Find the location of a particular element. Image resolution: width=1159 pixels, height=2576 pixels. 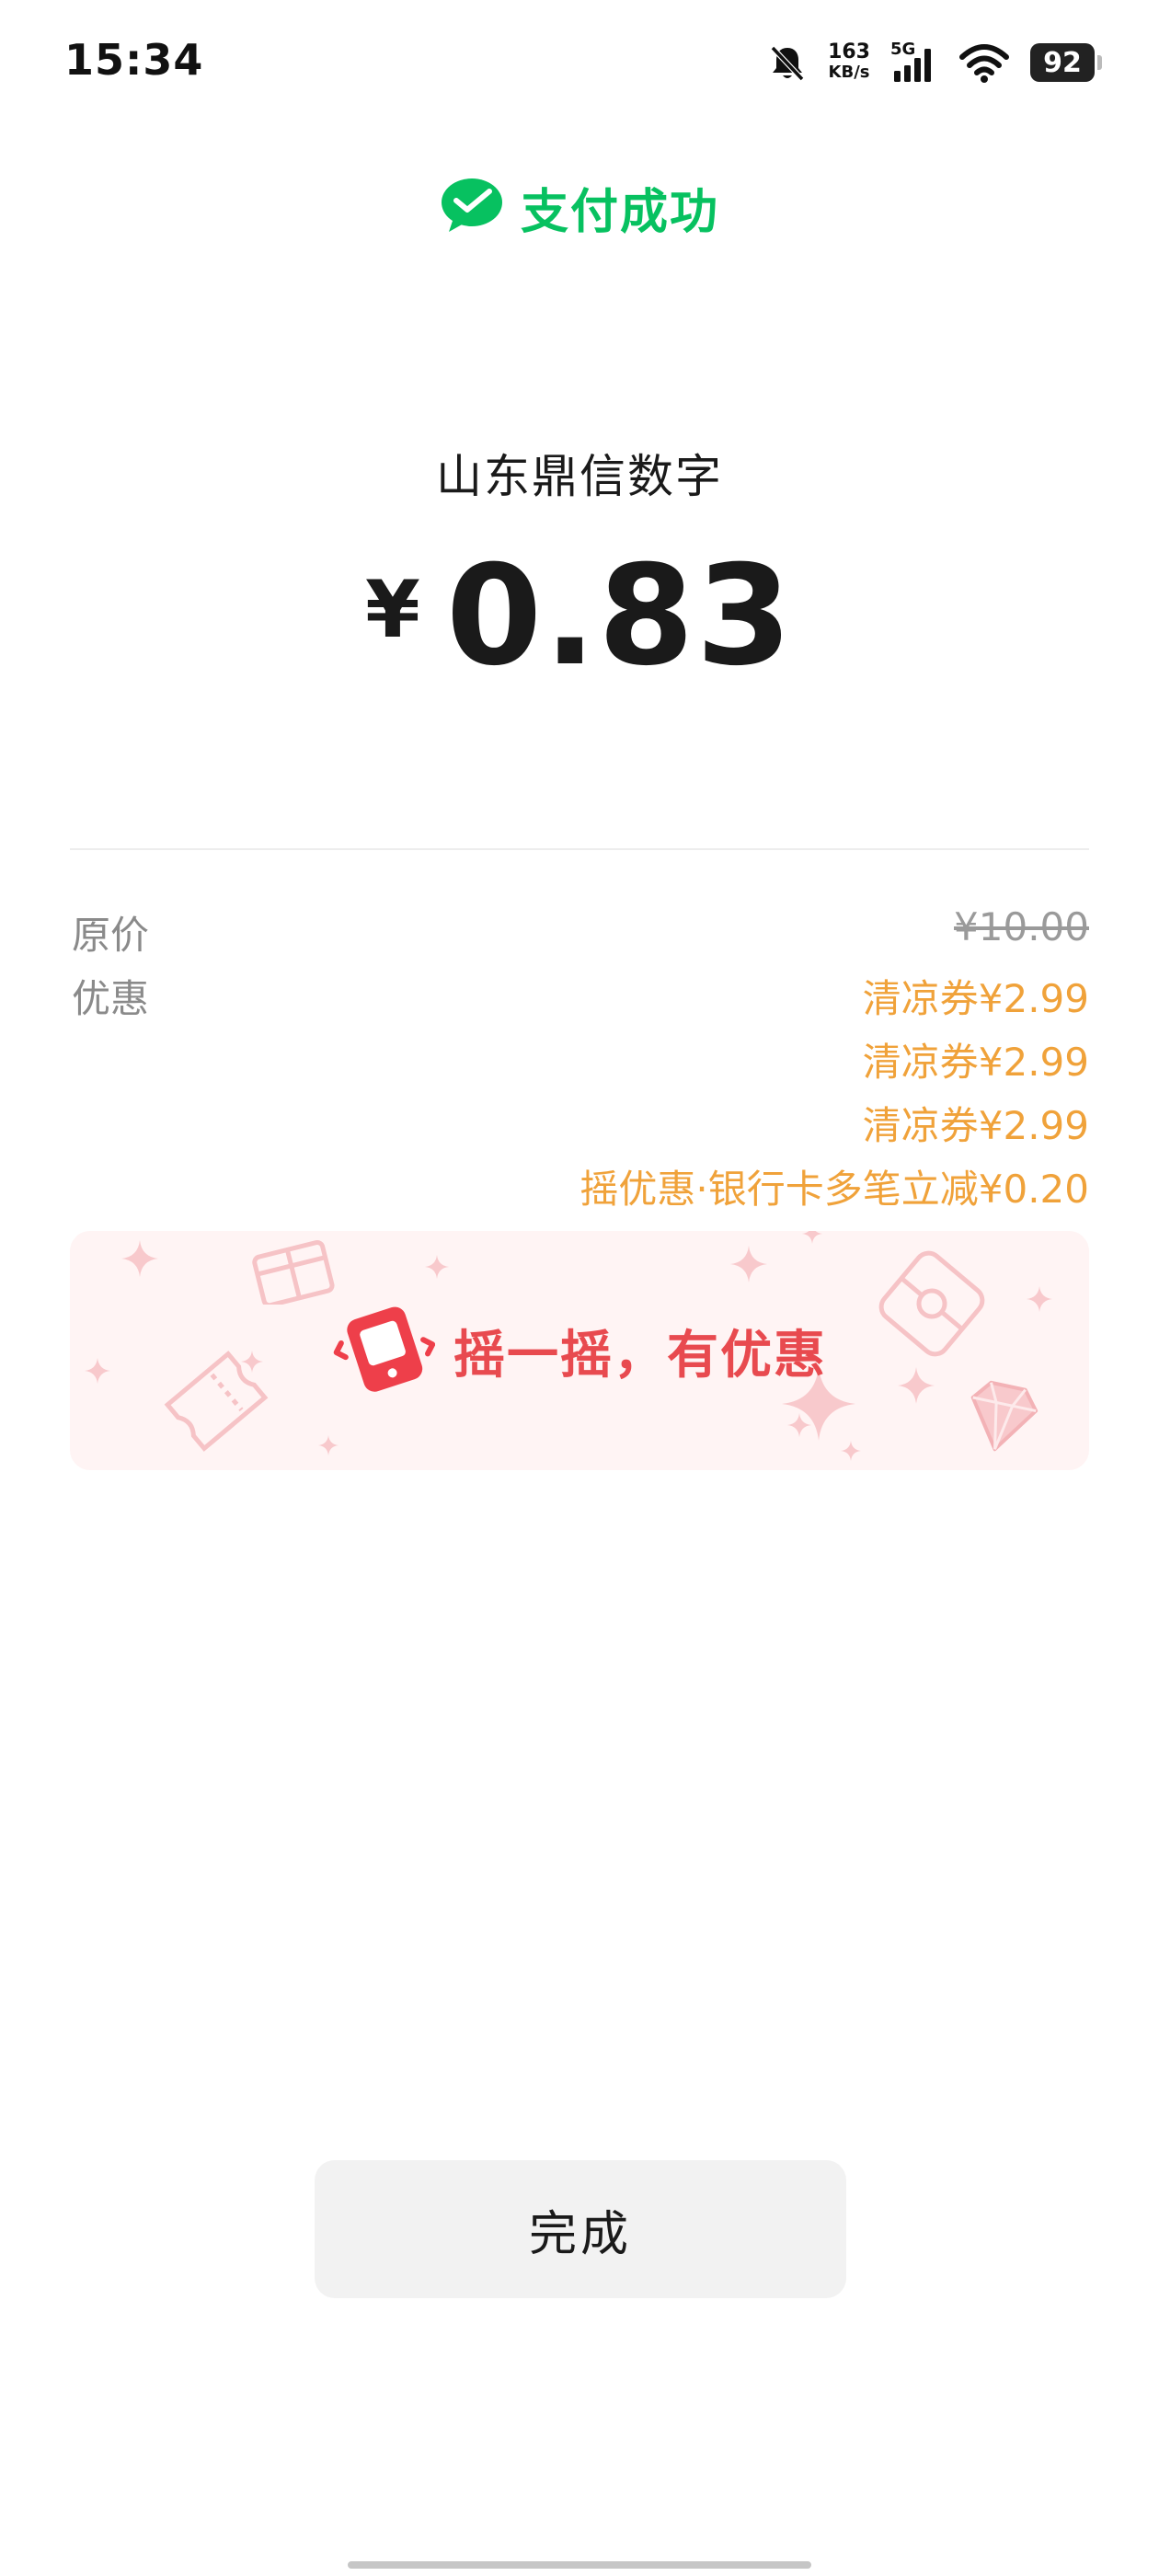

payment-amount: ¥ 0.83 is located at coordinates (579, 621).